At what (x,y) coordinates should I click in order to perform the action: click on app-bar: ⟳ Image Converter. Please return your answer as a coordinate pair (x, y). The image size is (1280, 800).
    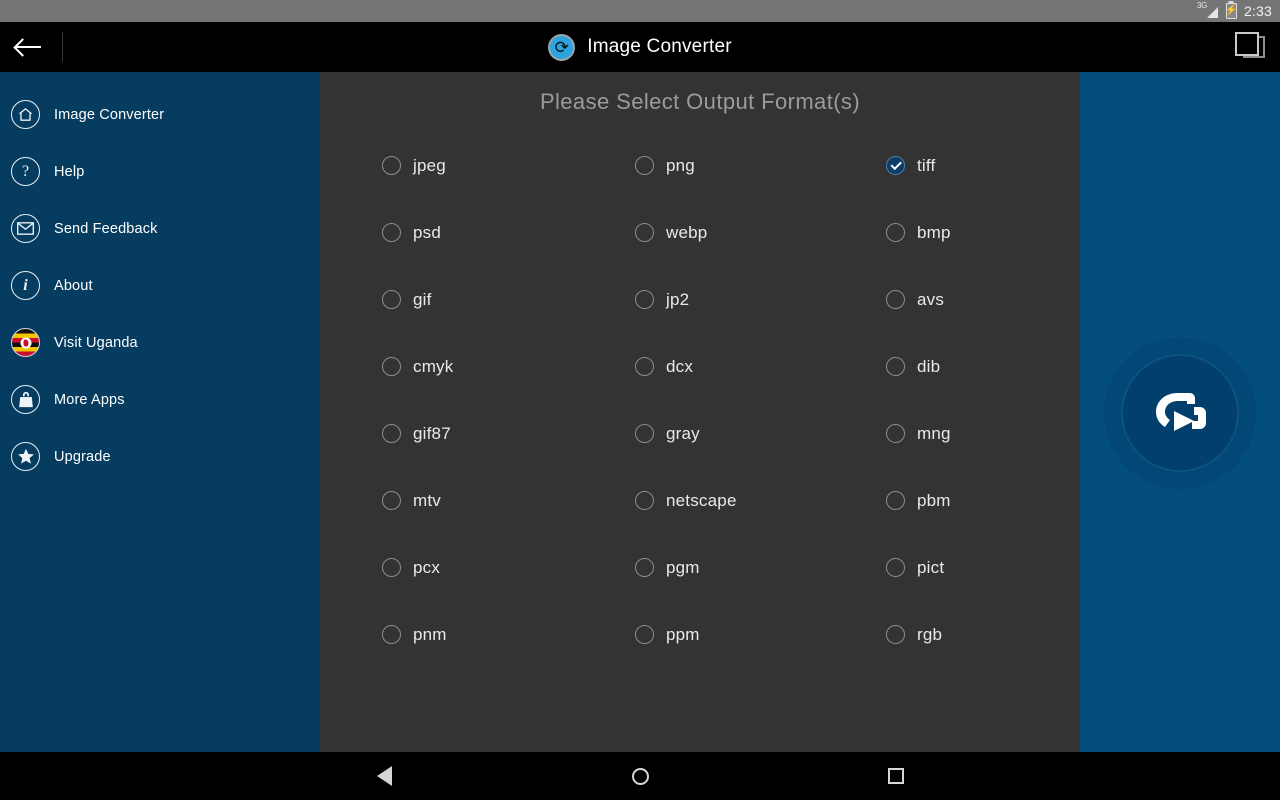
    Looking at the image, I should click on (640, 47).